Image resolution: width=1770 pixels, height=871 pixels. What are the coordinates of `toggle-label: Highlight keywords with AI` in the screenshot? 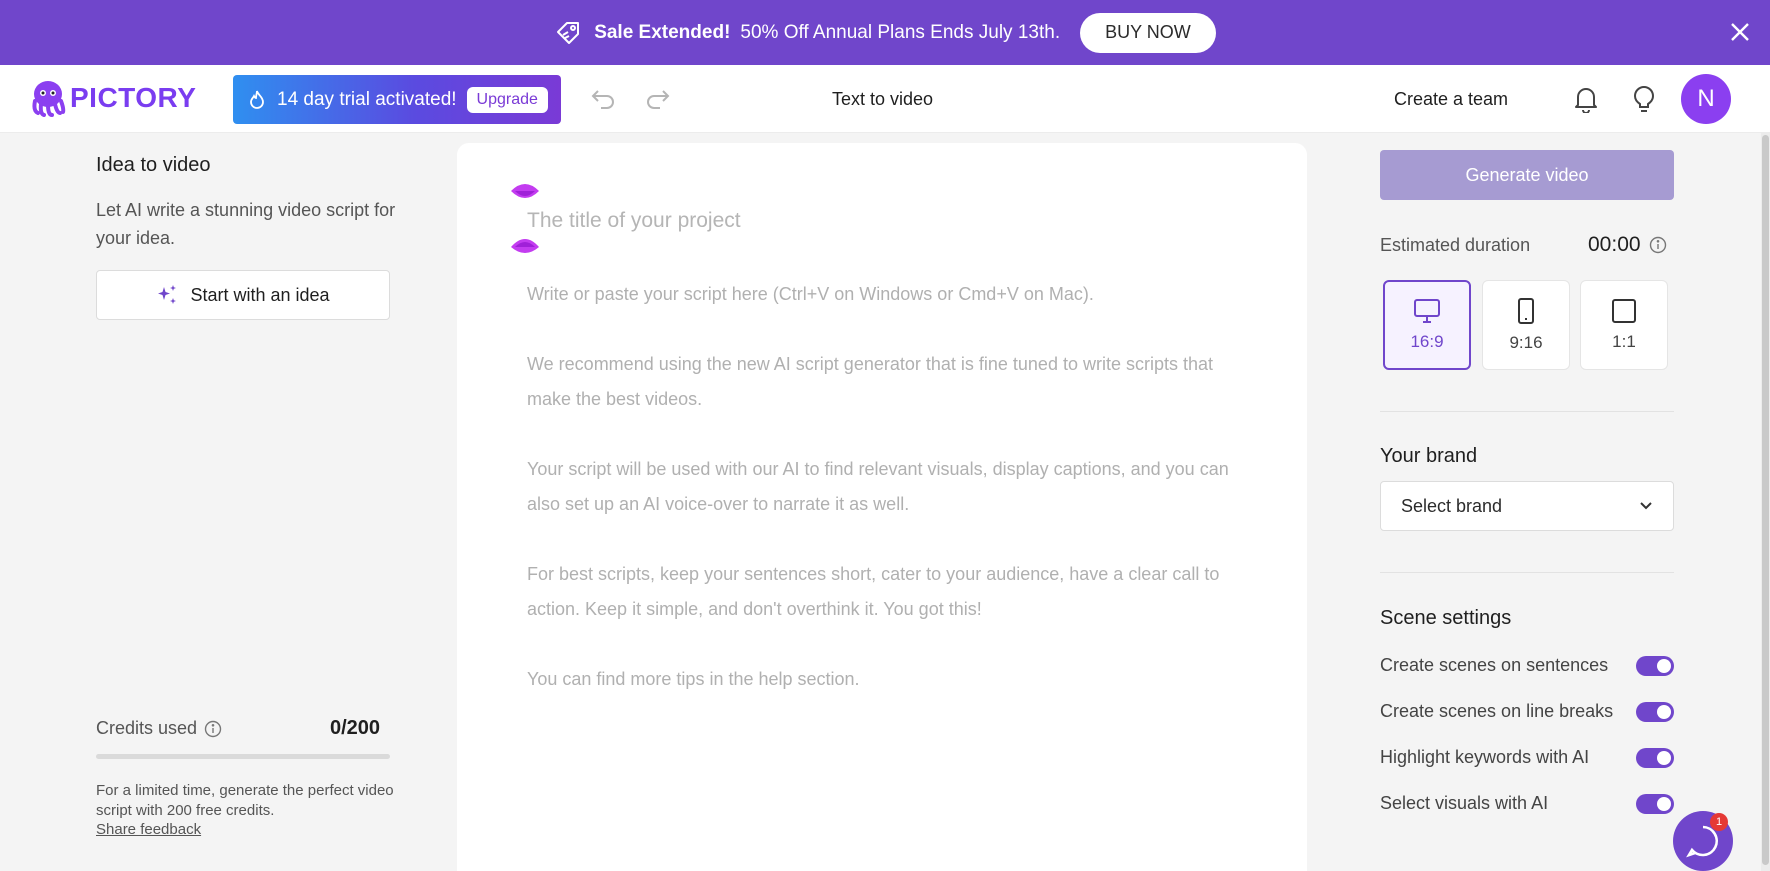 It's located at (1485, 757).